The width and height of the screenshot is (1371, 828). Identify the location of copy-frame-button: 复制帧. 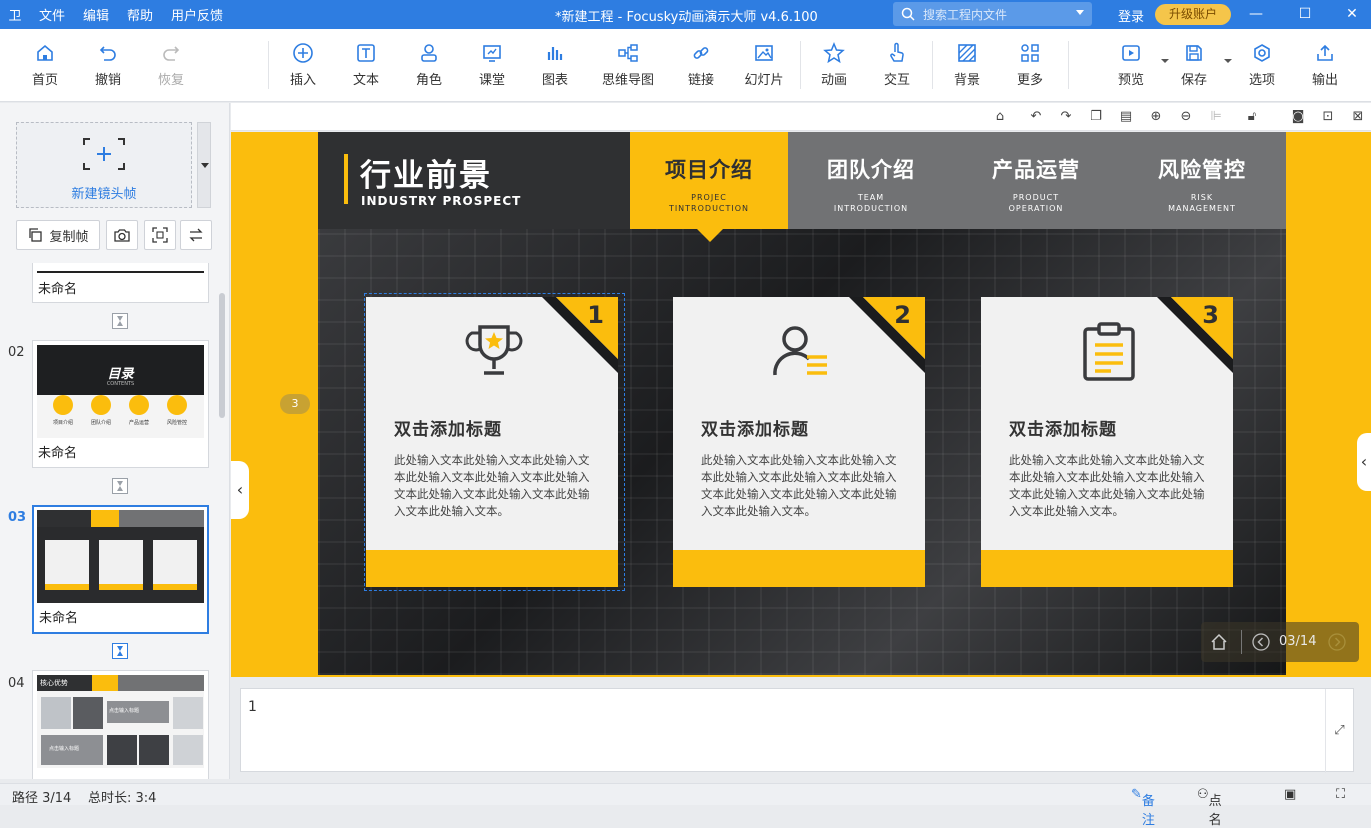
(58, 235).